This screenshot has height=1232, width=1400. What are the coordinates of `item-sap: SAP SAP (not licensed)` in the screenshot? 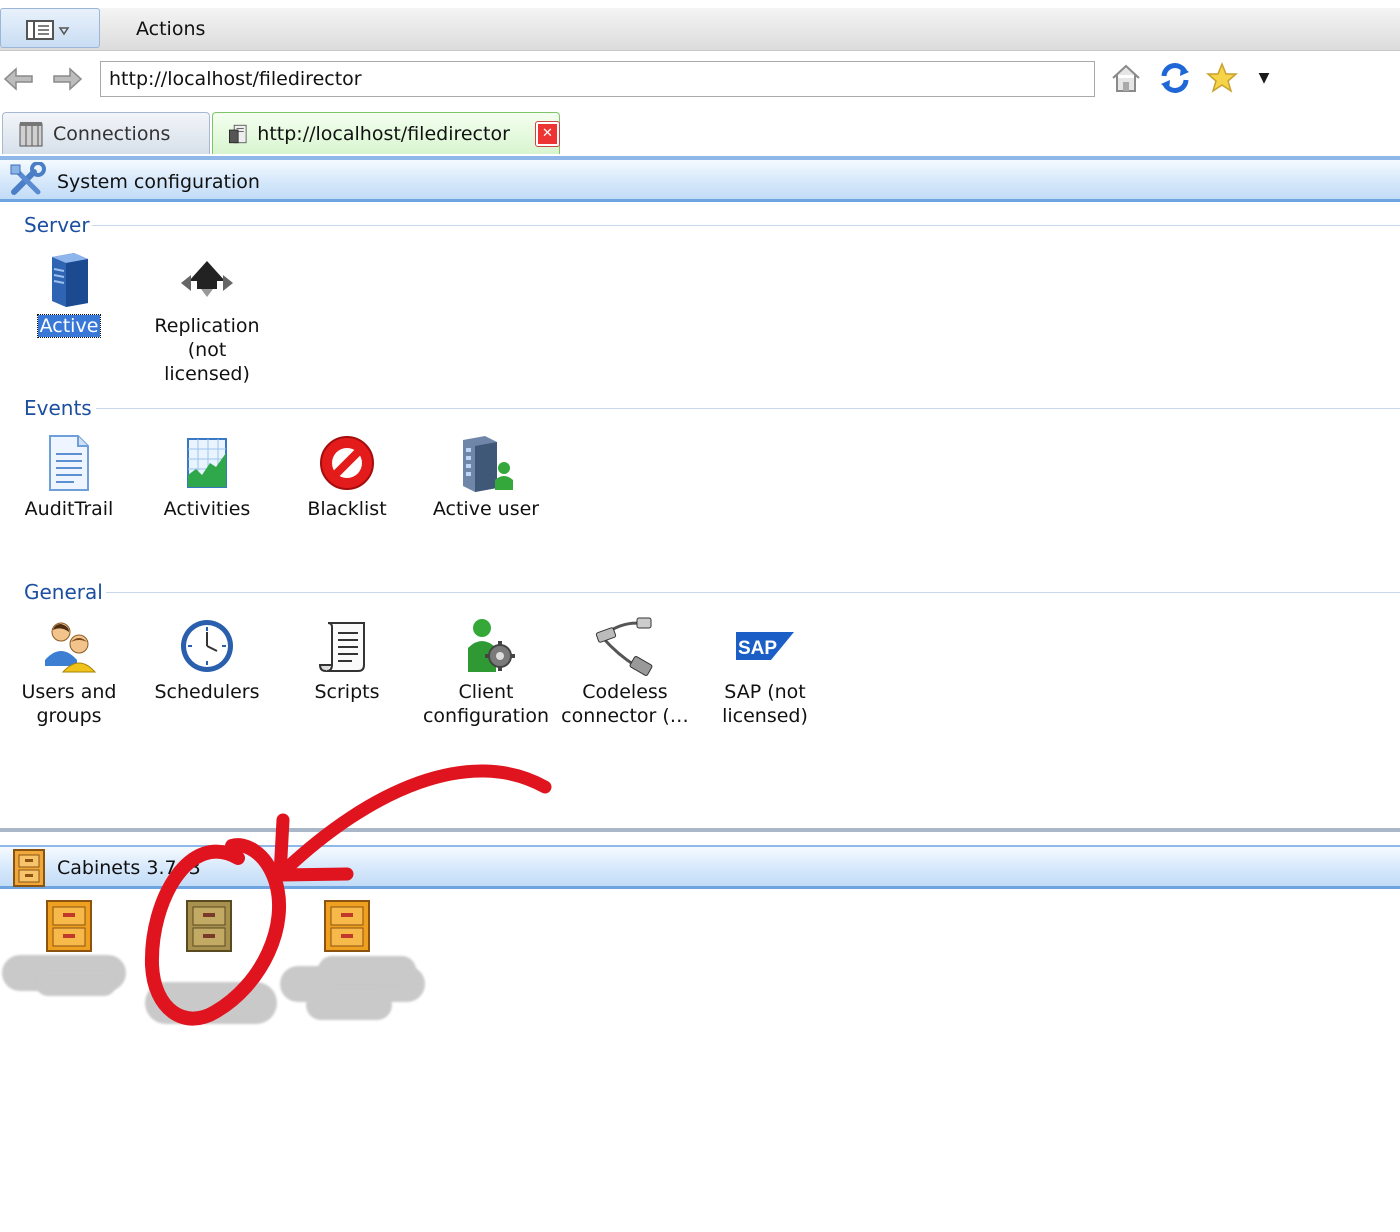 It's located at (765, 672).